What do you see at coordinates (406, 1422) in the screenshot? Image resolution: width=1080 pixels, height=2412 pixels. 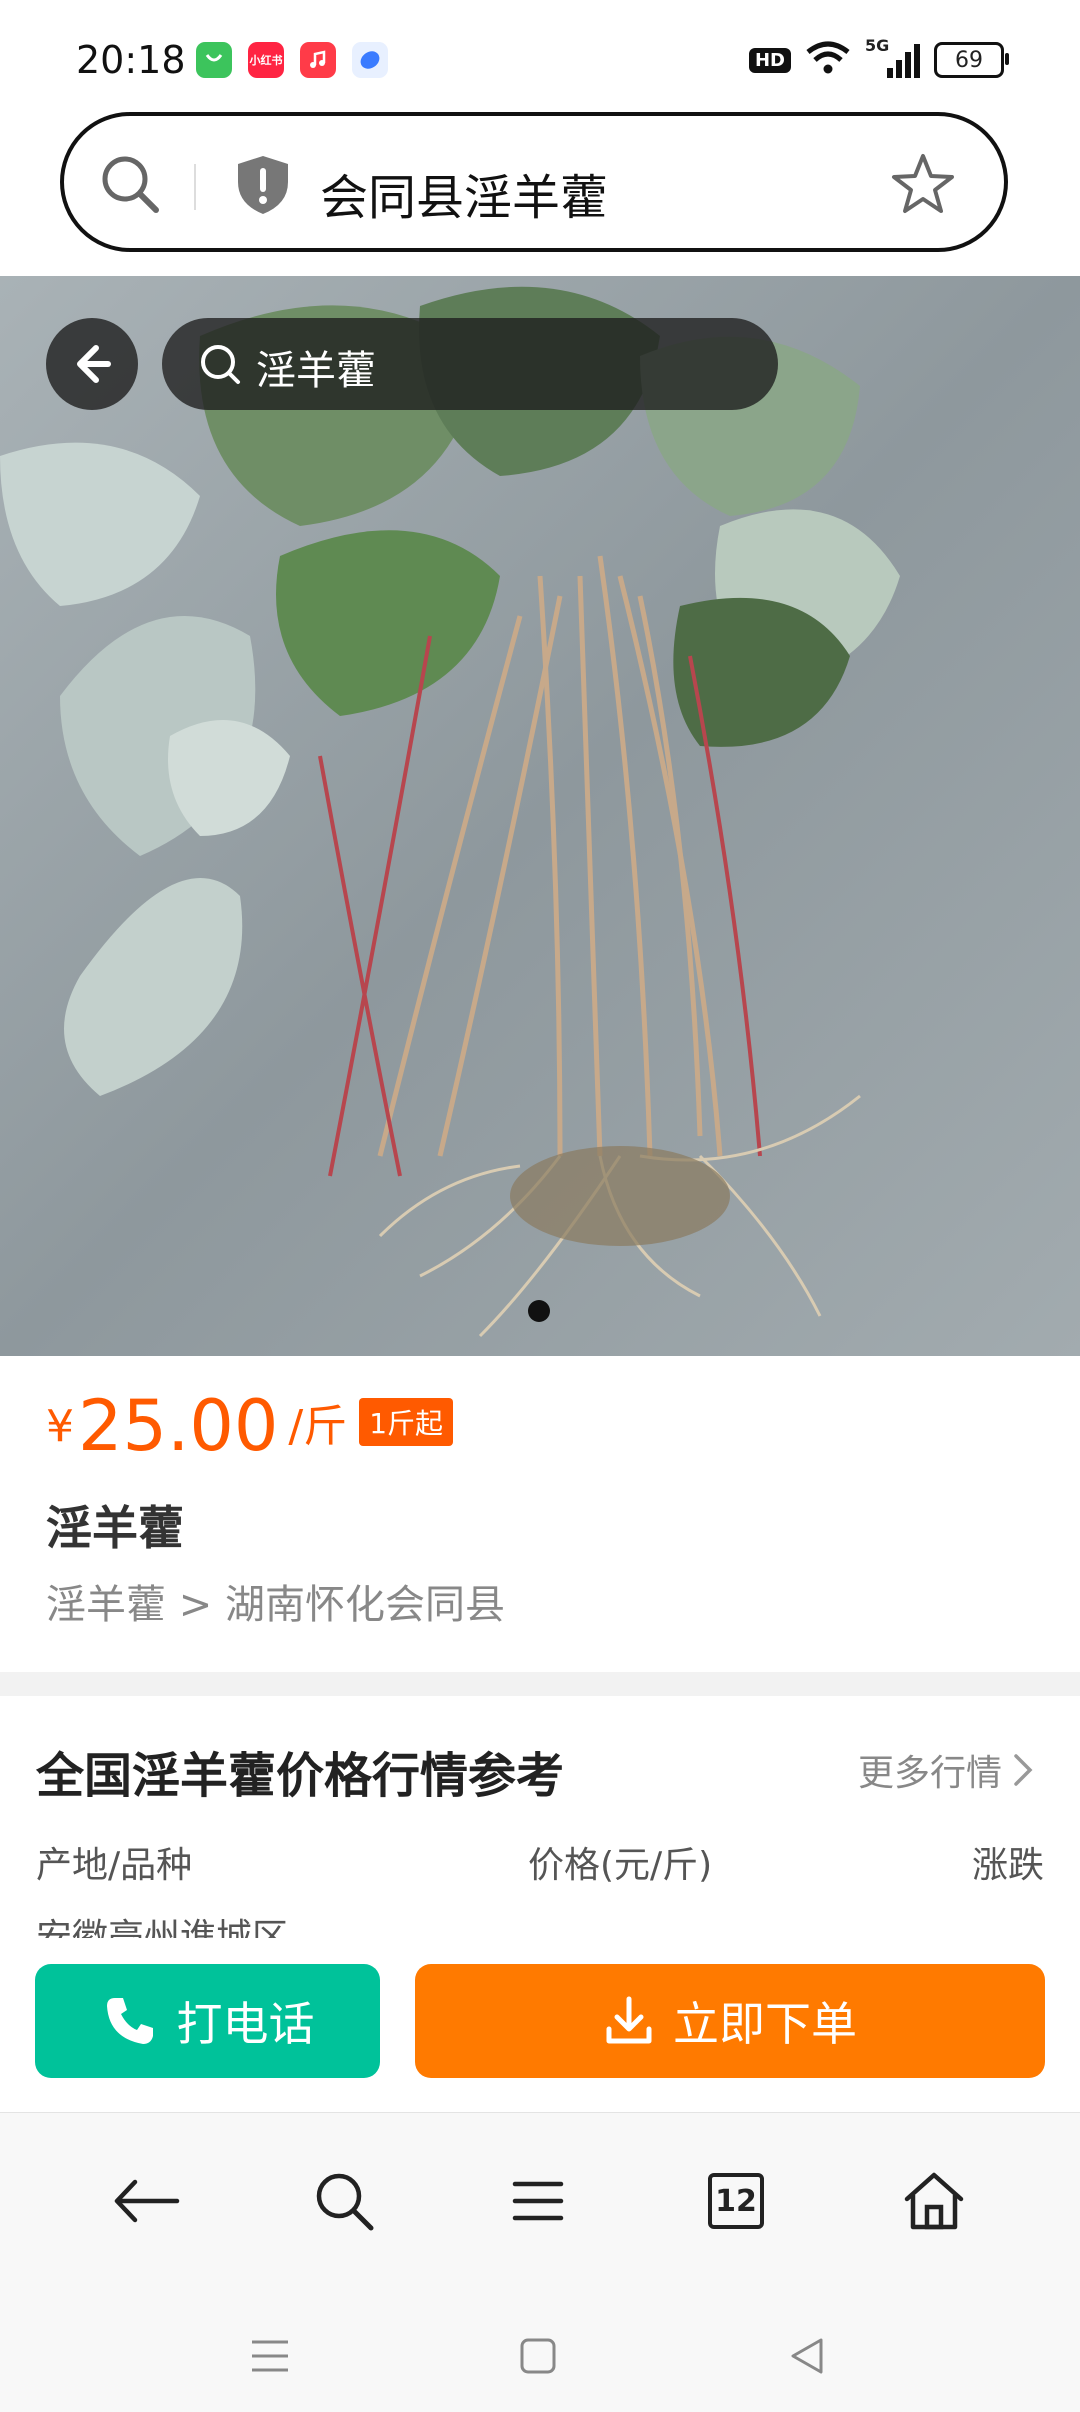 I see `min-order-badge: 1斤起` at bounding box center [406, 1422].